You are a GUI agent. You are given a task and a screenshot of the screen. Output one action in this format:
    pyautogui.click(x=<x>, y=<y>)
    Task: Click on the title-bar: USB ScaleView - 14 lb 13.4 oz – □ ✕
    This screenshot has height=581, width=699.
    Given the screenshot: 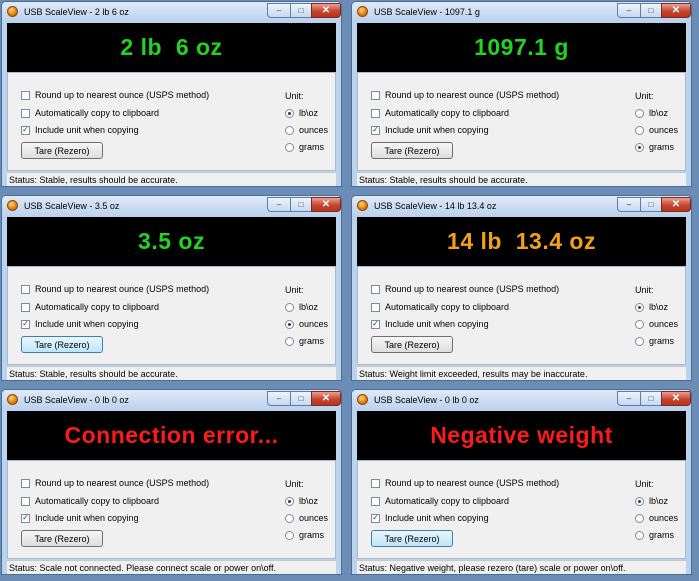 What is the action you would take?
    pyautogui.click(x=521, y=206)
    